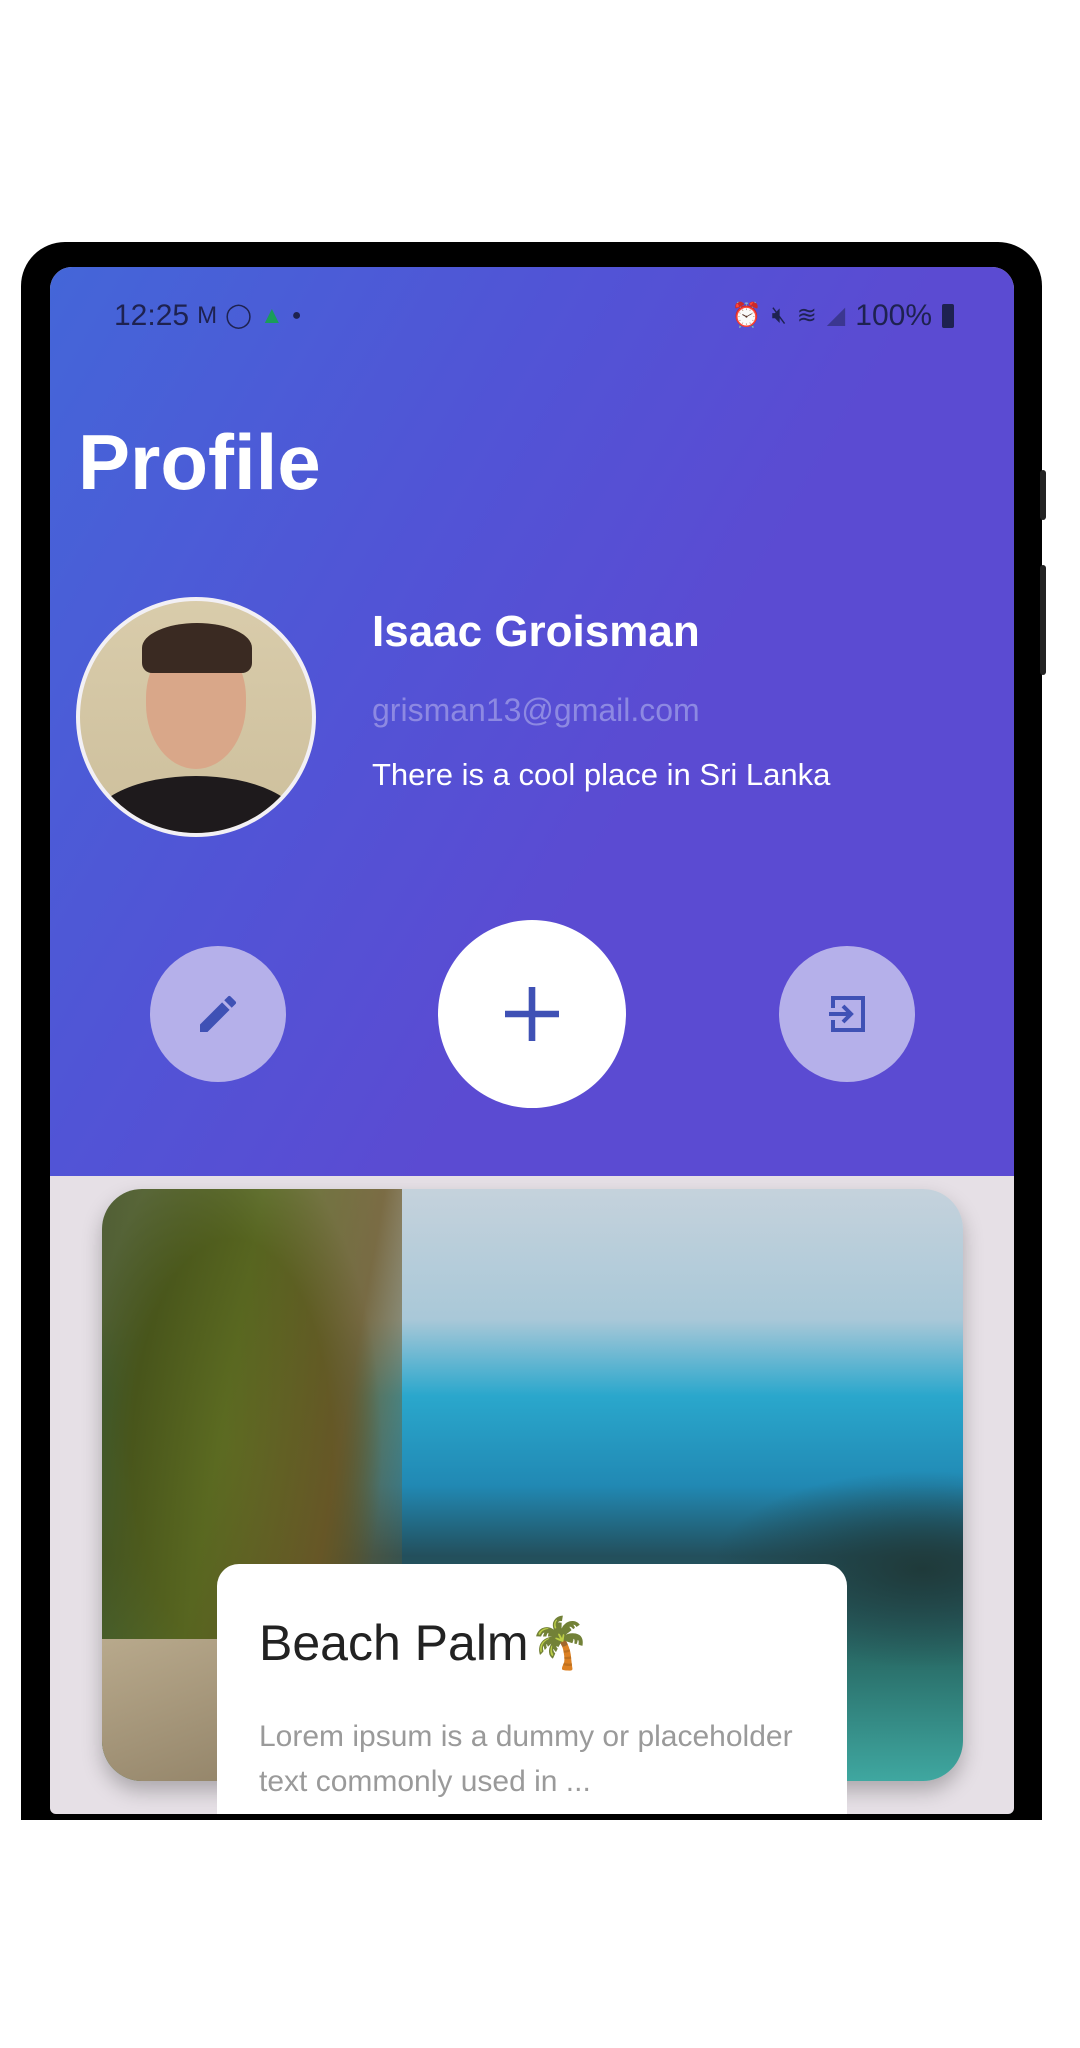 The height and width of the screenshot is (2048, 1080). I want to click on plus-icon, so click(532, 1014).